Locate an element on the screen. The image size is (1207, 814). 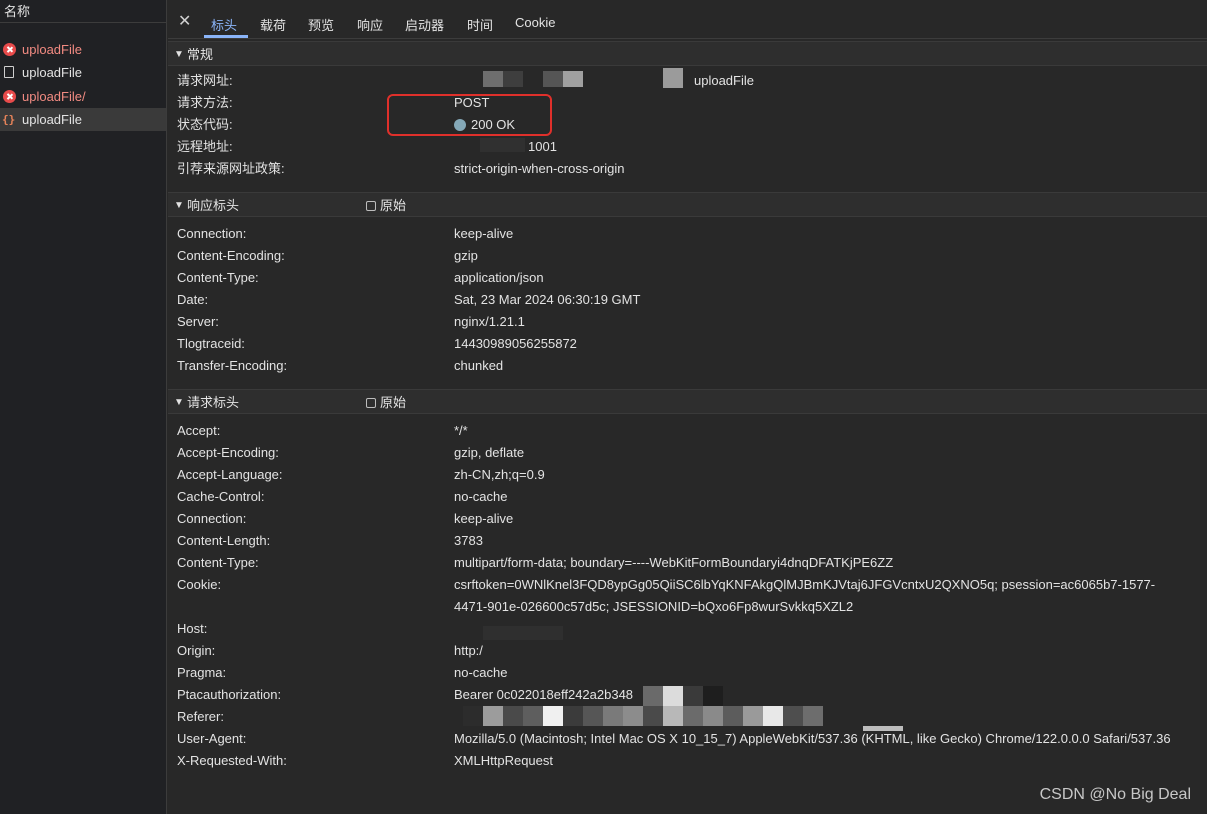
response-header-row: Date: Sat, 23 Mar 2024 06:30:19 GMT is located at coordinates (687, 300).